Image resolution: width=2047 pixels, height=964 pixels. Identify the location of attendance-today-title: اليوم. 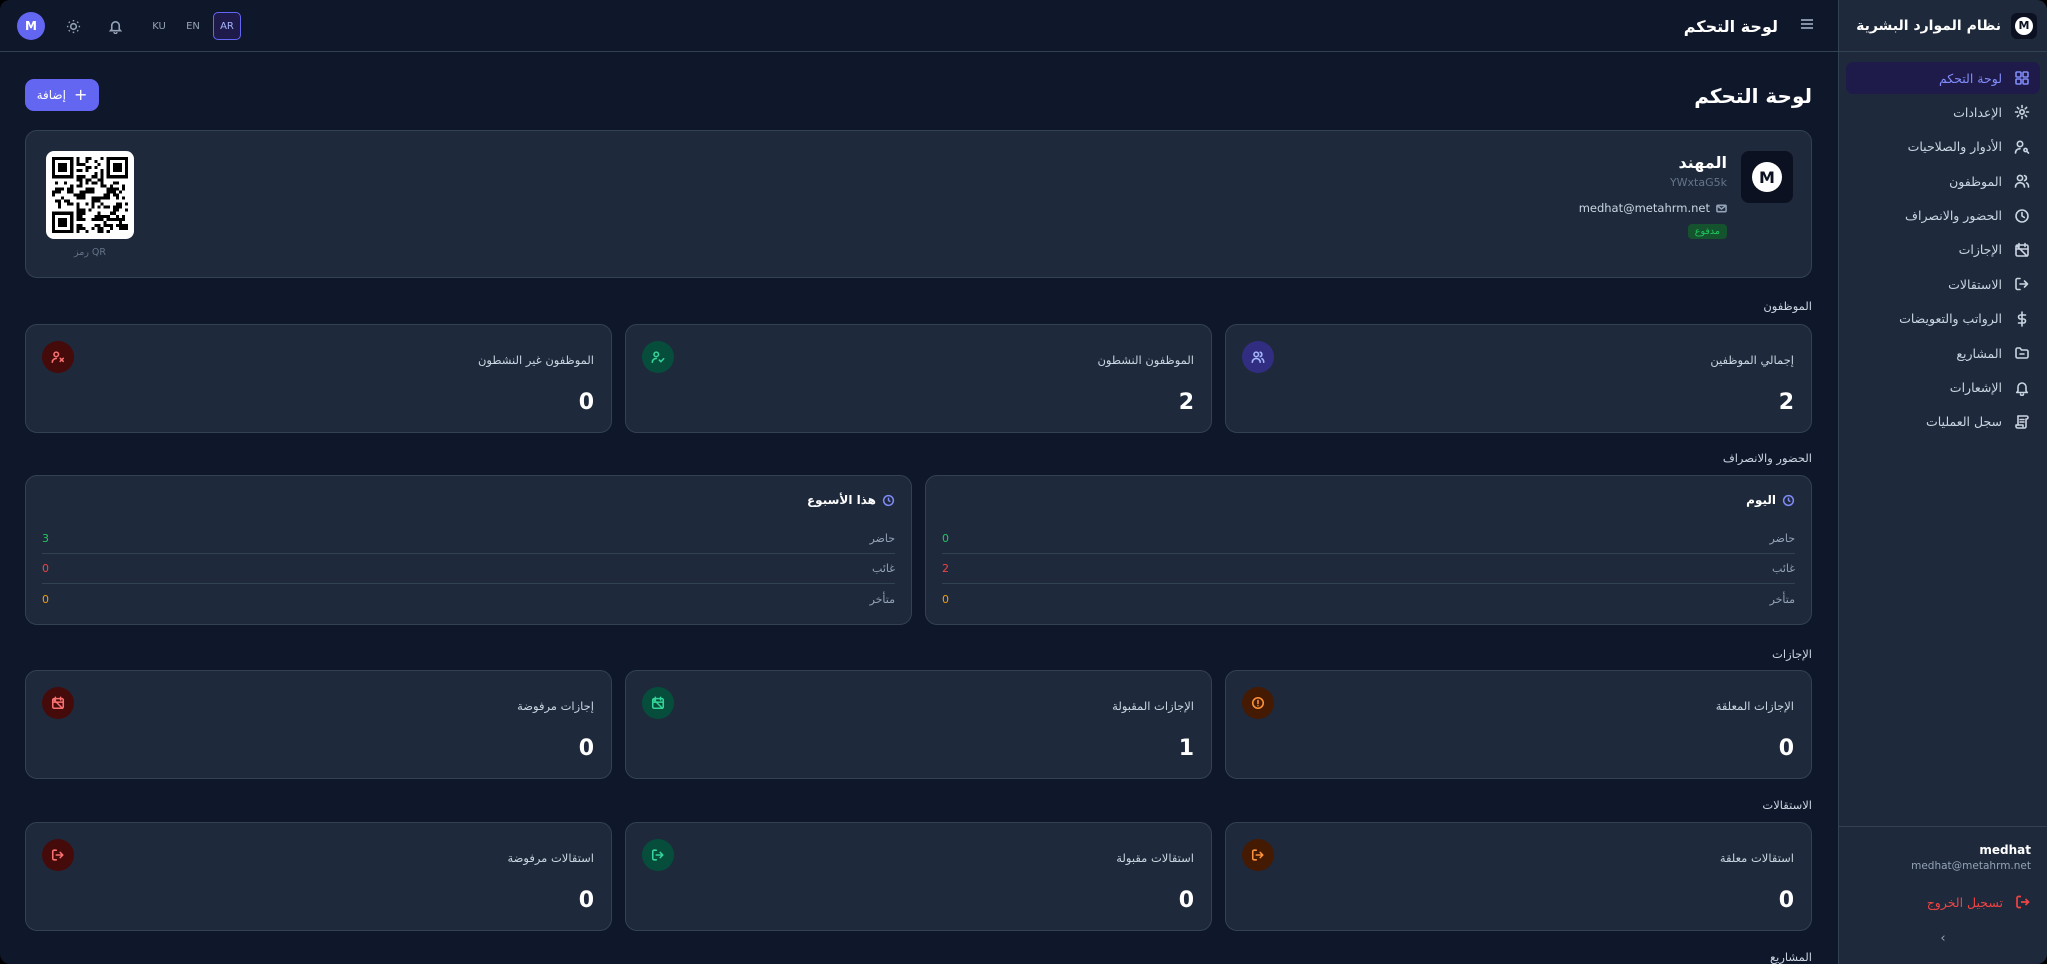
(1761, 500).